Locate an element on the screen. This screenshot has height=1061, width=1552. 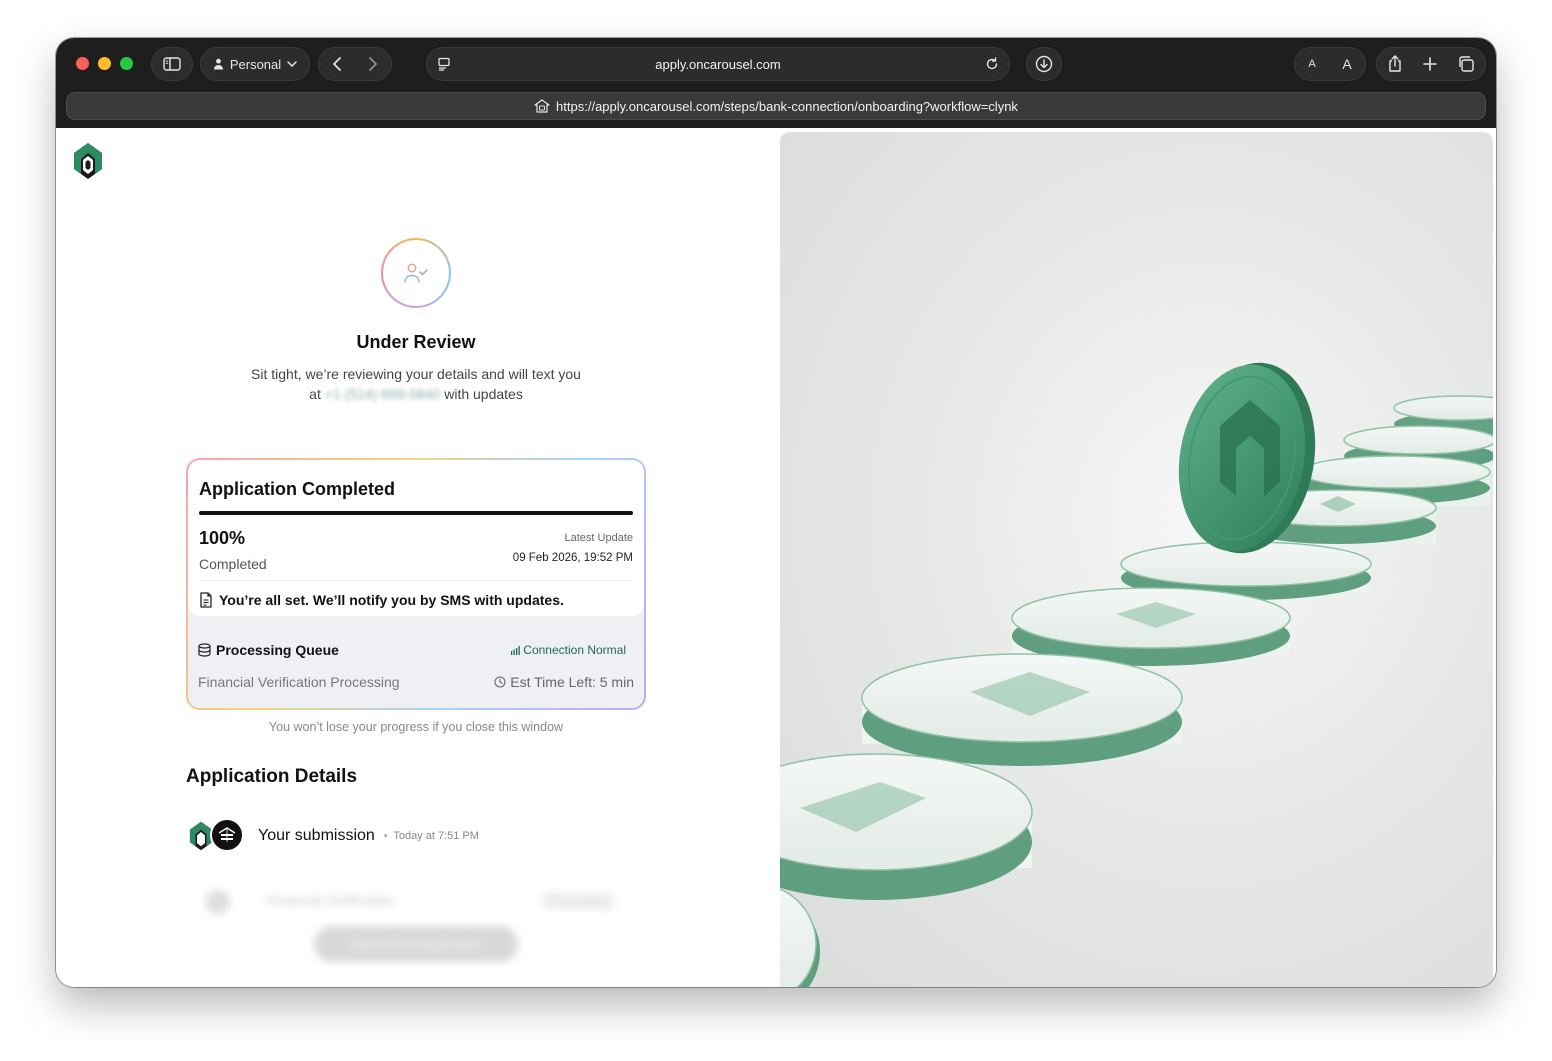
completion-label: Completed is located at coordinates (233, 564).